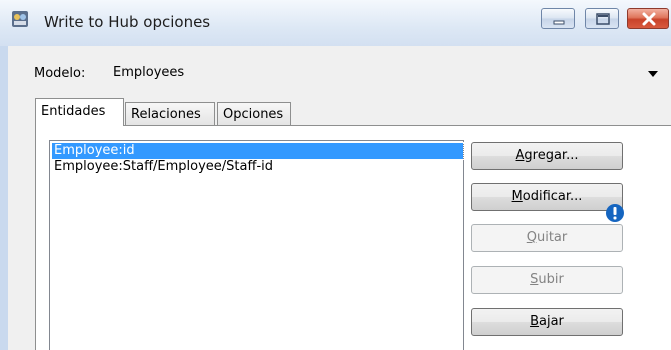  I want to click on minimize-button, so click(558, 18).